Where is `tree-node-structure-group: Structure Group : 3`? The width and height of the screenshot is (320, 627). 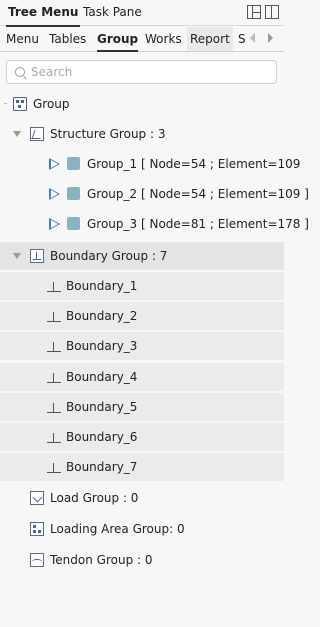 tree-node-structure-group: Structure Group : 3 is located at coordinates (142, 134).